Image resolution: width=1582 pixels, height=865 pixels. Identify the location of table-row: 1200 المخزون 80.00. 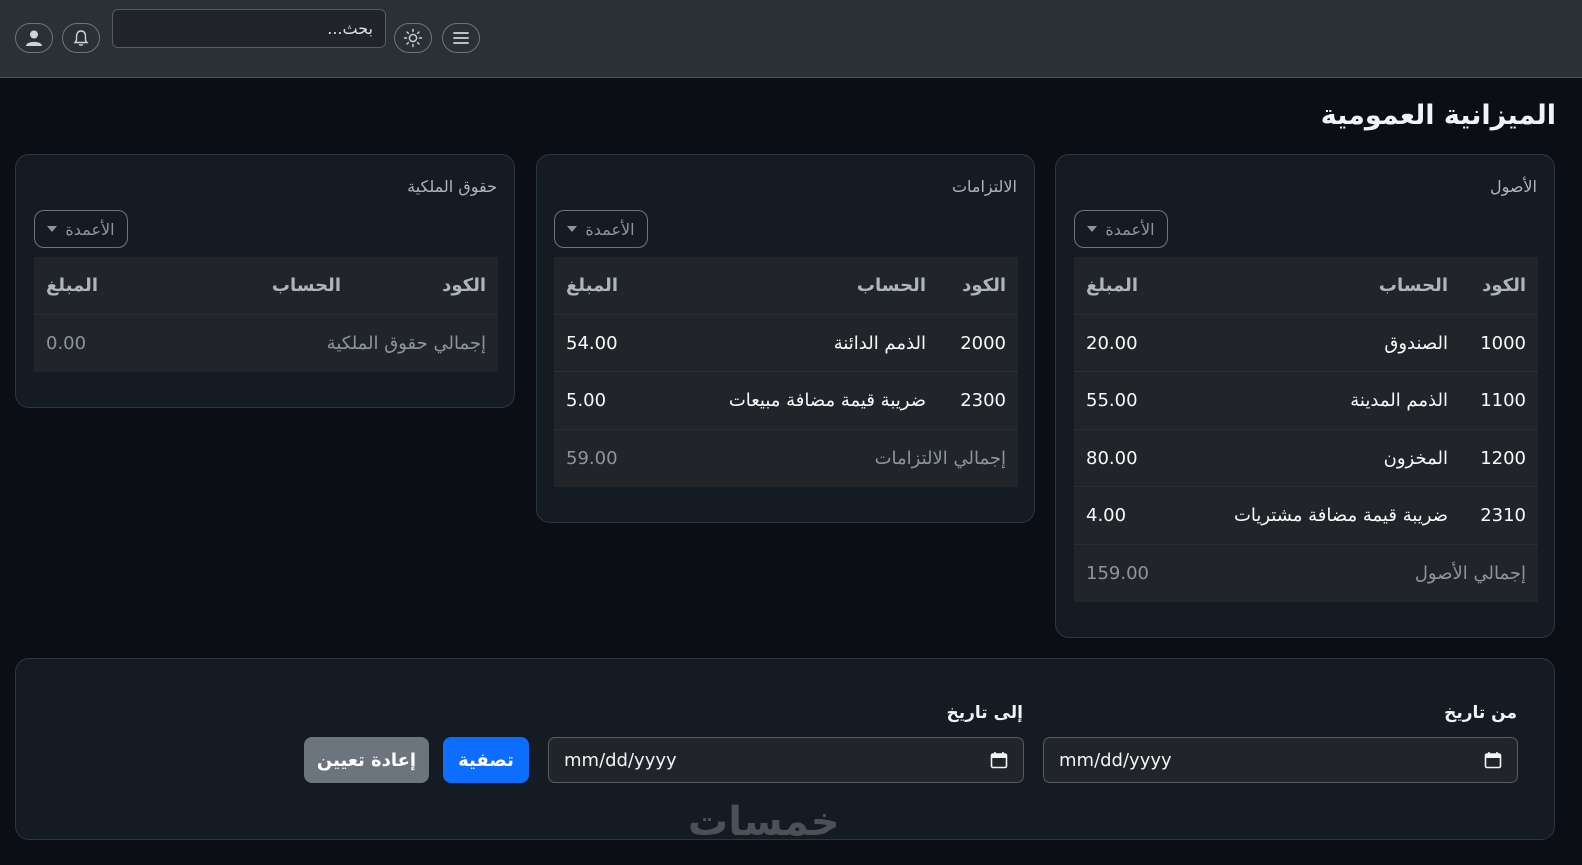
(1306, 458).